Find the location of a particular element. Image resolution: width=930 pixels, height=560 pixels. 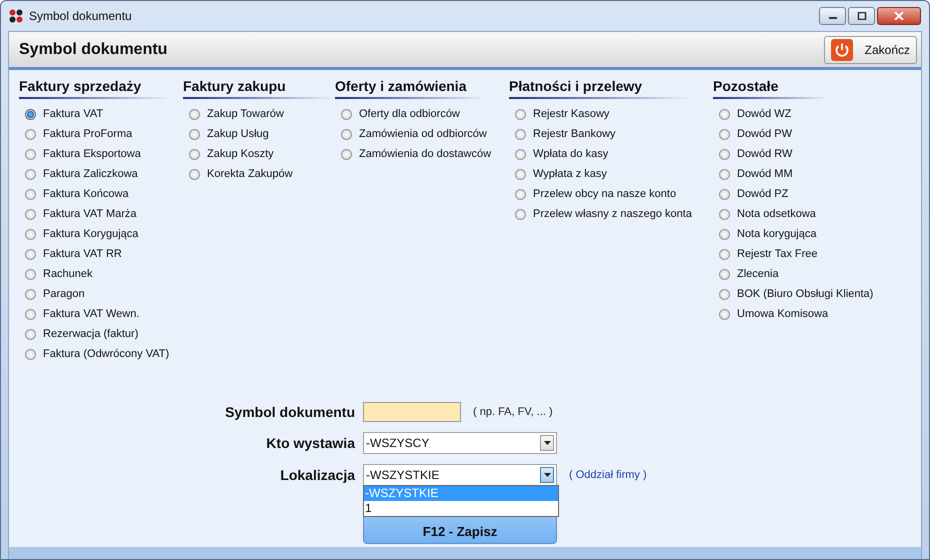

radio-option: Zakup Koszty is located at coordinates (259, 154).